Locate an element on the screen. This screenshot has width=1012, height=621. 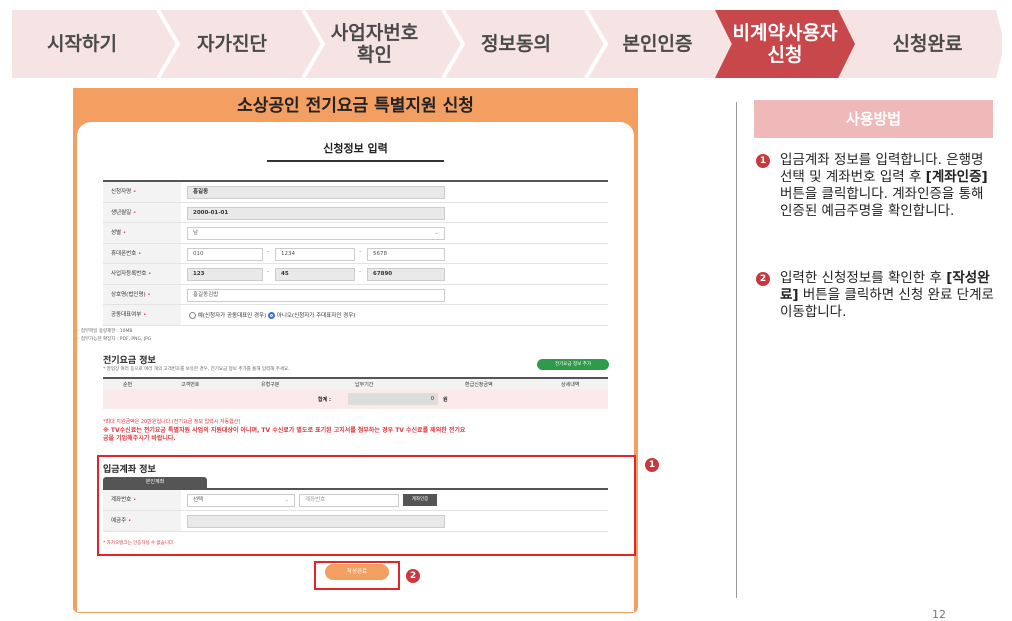
form-row-applicant: 신청자명 • 홍길동 is located at coordinates (355, 192).